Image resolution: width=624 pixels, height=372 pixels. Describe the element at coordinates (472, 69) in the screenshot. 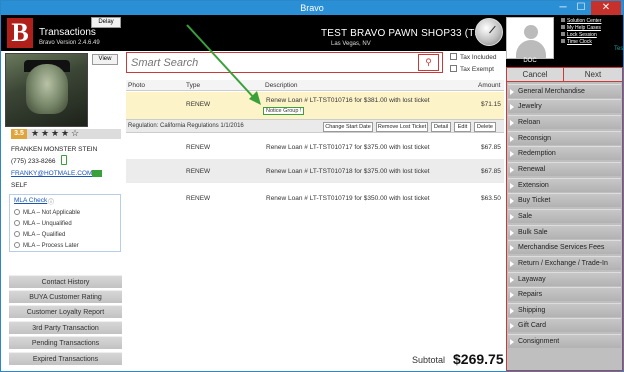

I see `tax-exempt-checkbox: Tax Exempt` at that location.